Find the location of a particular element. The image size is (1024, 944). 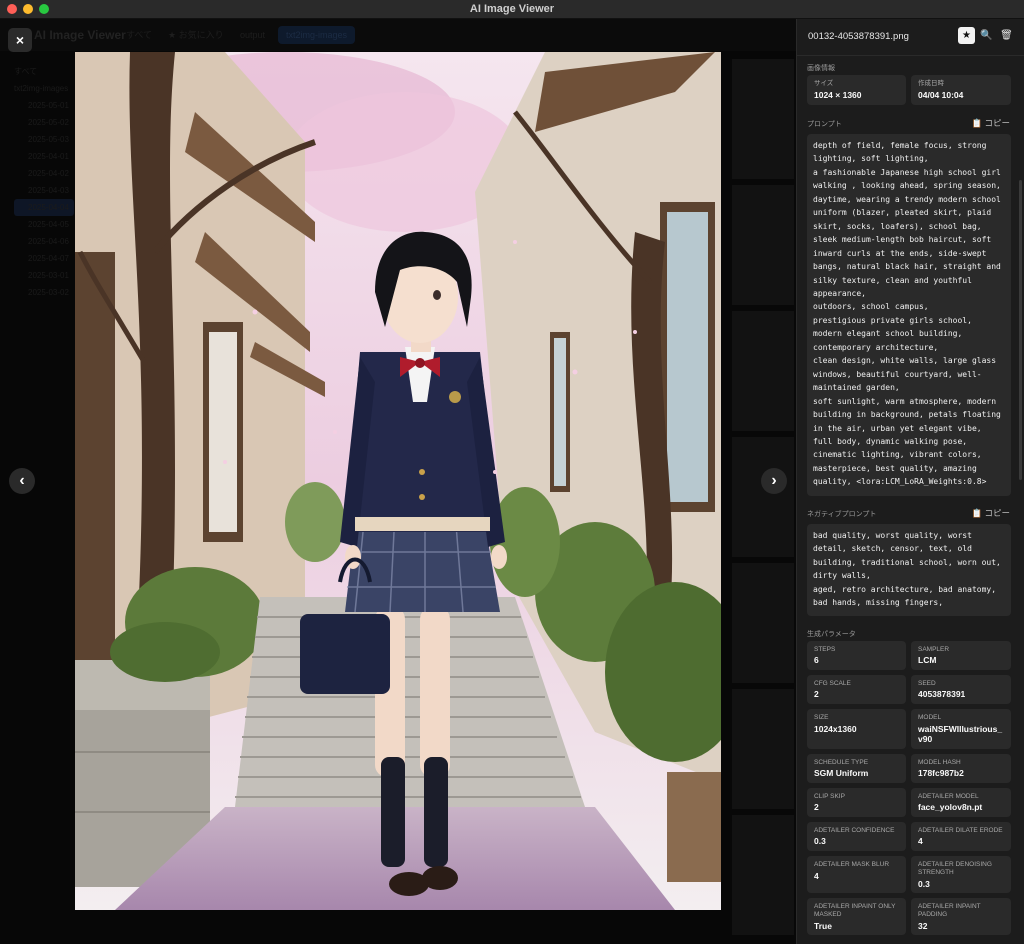

param-card-adetailer-model: ADETAILER MODEL face_yolov8n.pt is located at coordinates (961, 802).